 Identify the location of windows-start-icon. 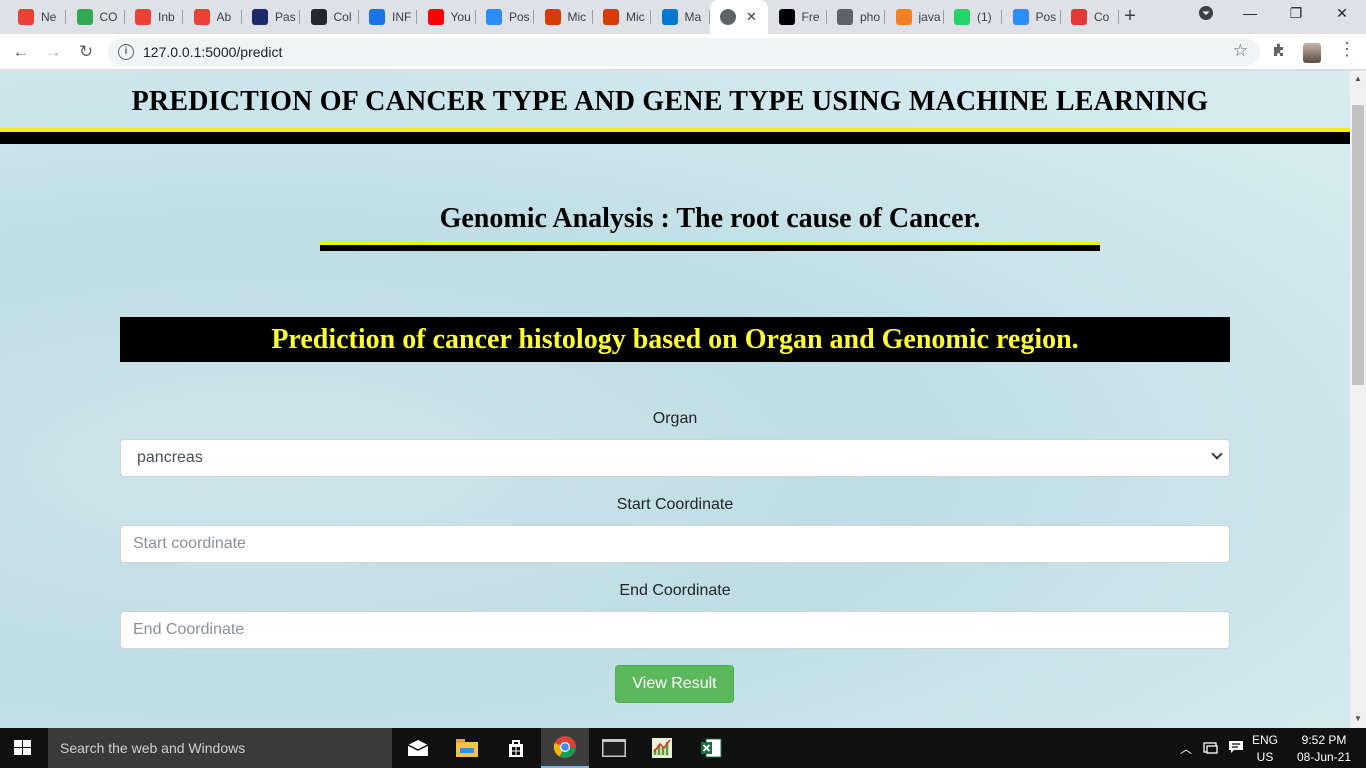
(23, 748).